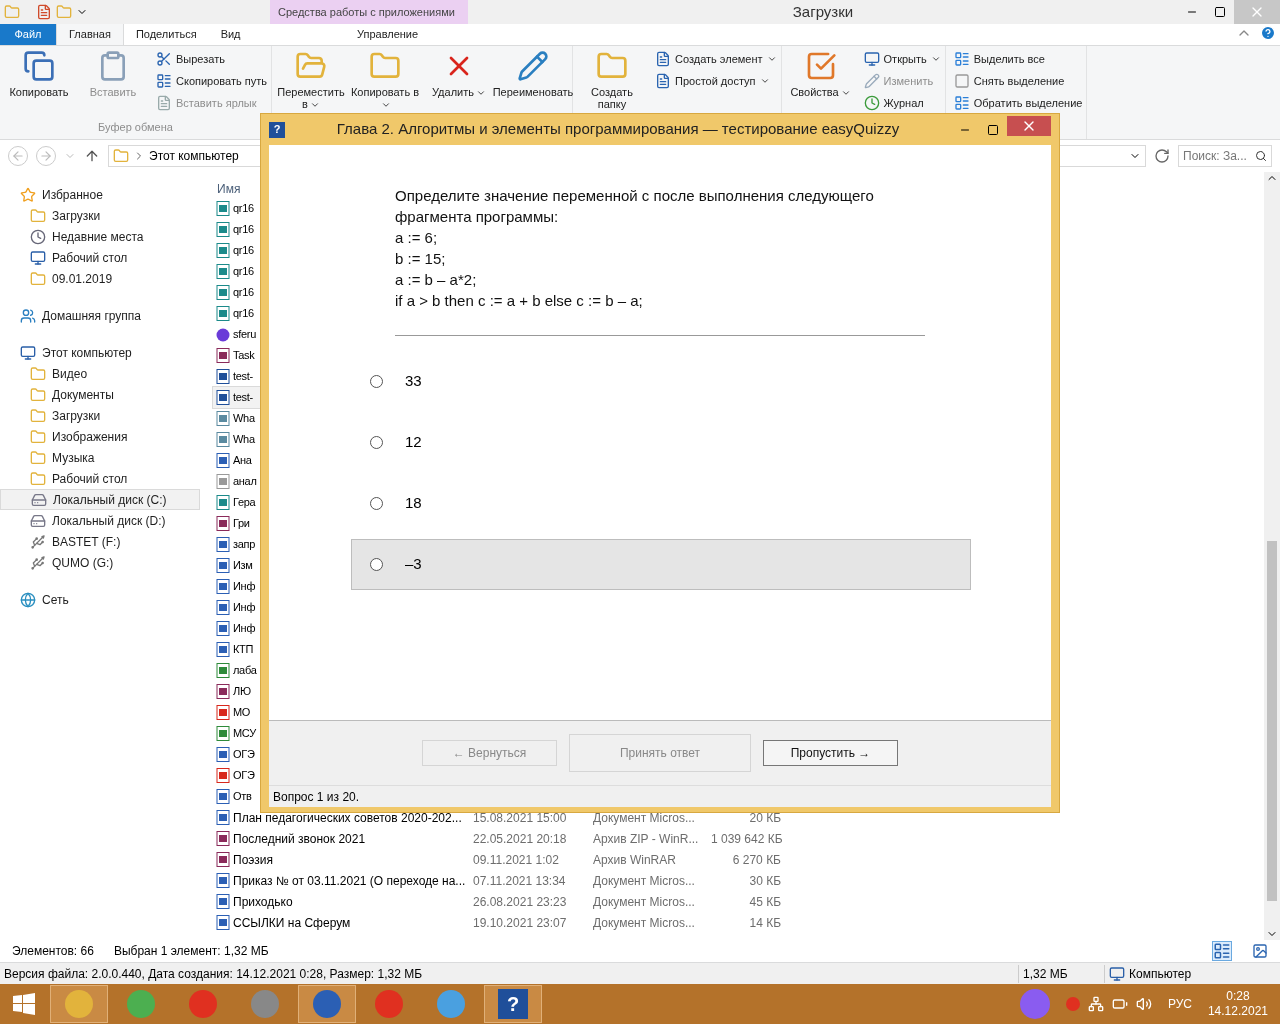  What do you see at coordinates (520, 818) in the screenshot?
I see `file-date: 15.08.2021 15:00` at bounding box center [520, 818].